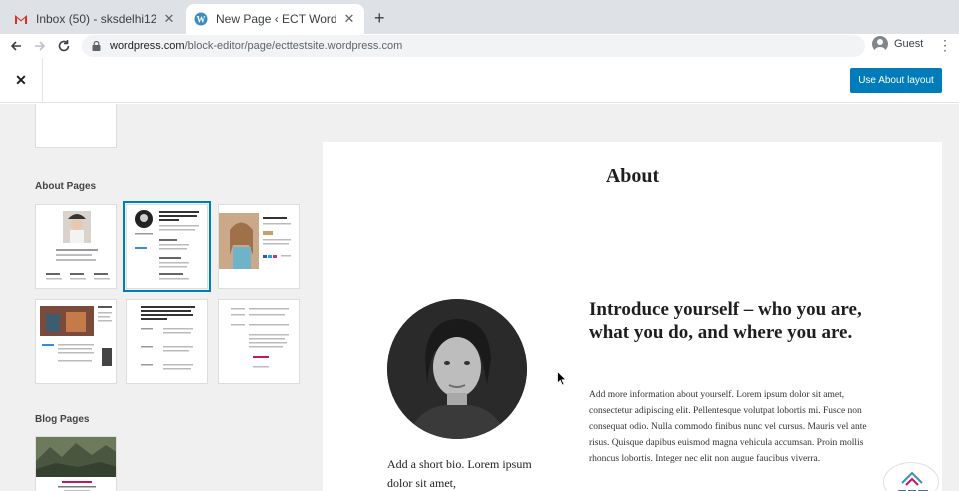 The width and height of the screenshot is (959, 491). Describe the element at coordinates (76, 126) in the screenshot. I see `layout-thumbnail` at that location.